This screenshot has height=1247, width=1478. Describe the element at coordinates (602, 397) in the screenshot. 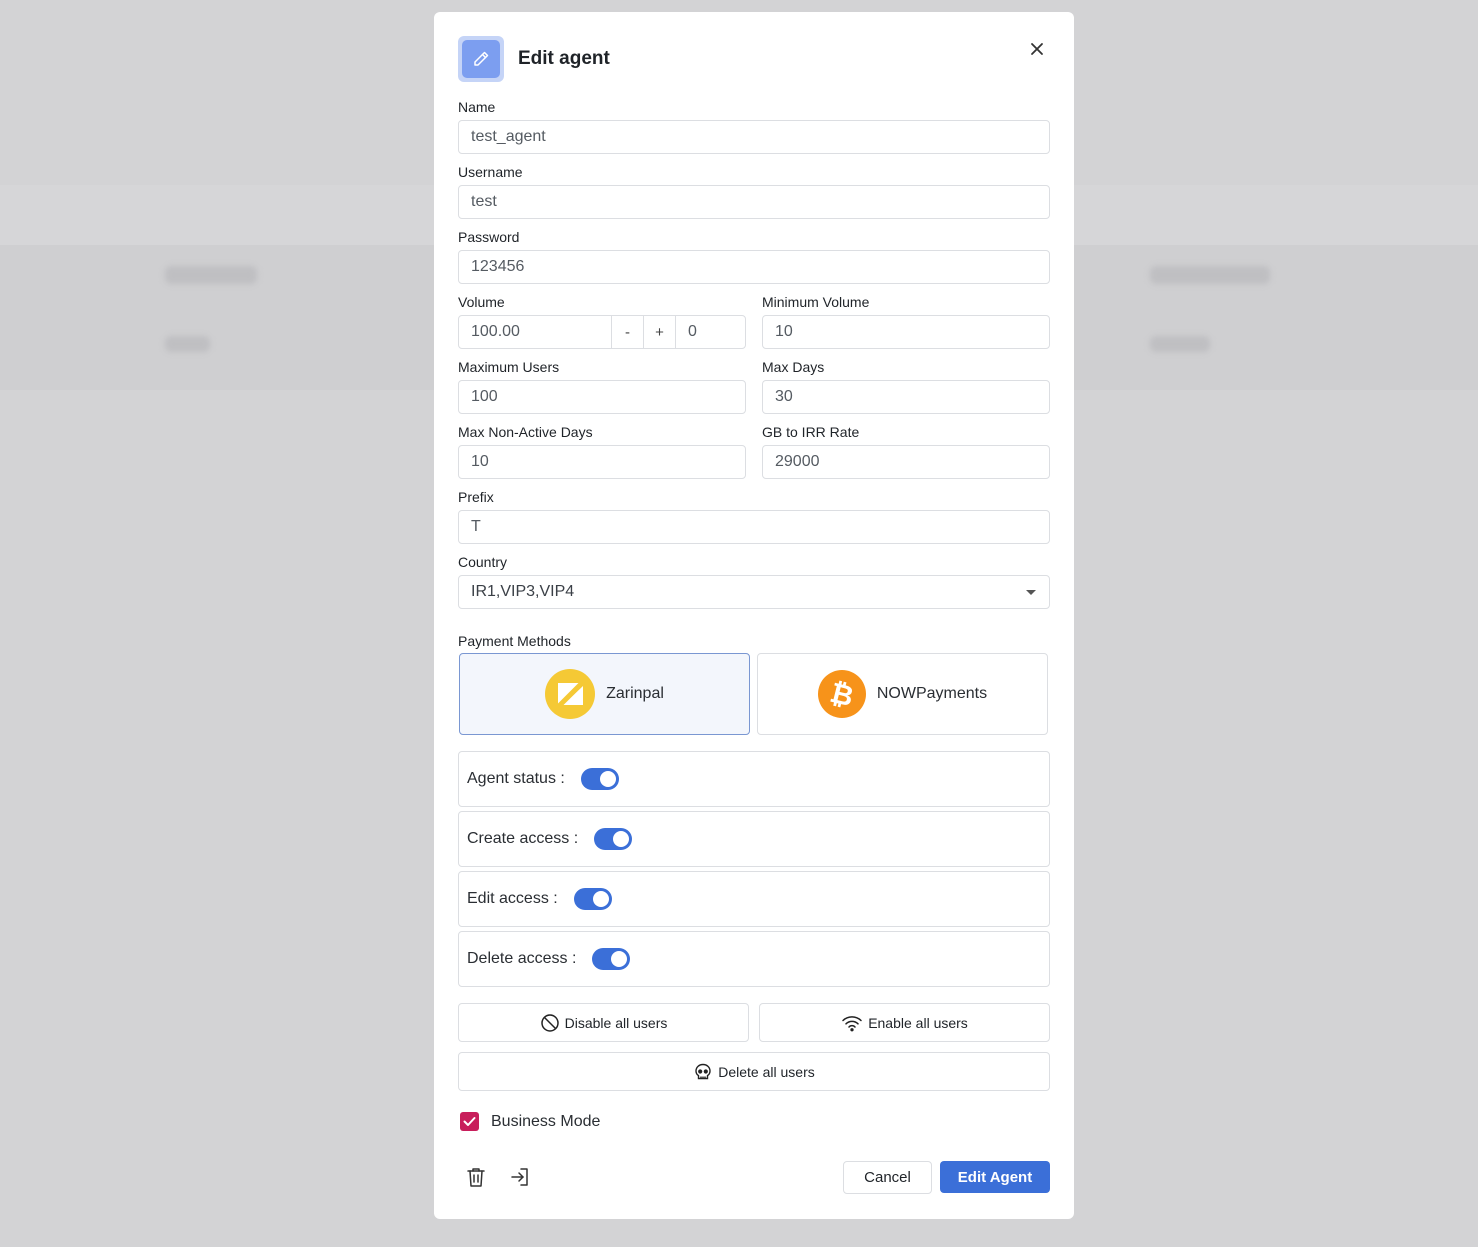

I see `max-users-input: 100` at that location.